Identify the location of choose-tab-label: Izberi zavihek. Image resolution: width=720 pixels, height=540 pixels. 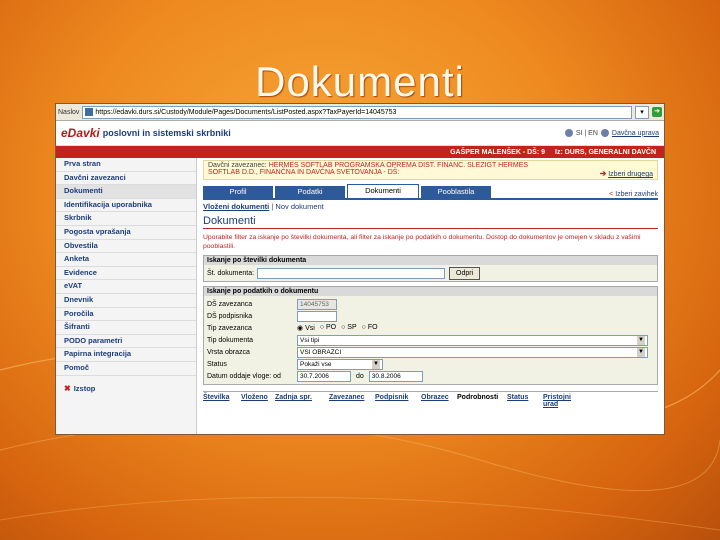
(636, 194).